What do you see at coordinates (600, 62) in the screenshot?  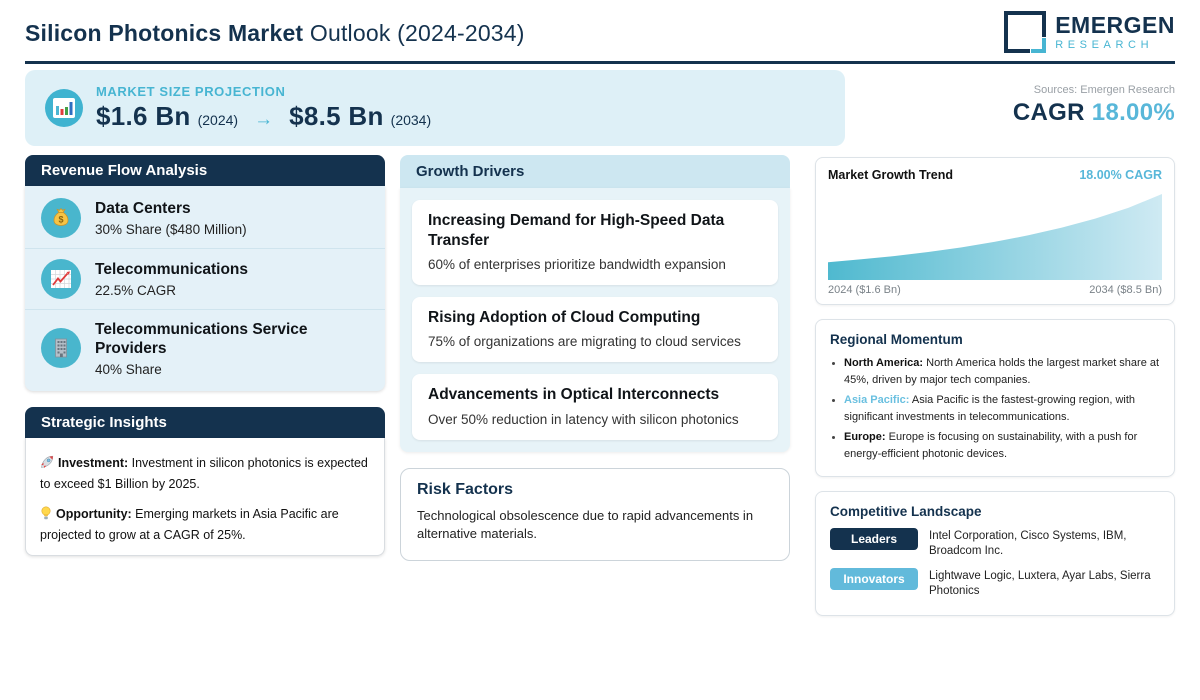 I see `header-divider` at bounding box center [600, 62].